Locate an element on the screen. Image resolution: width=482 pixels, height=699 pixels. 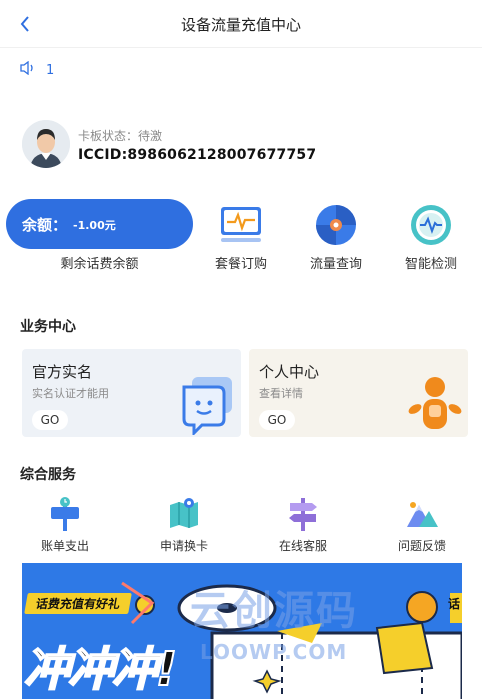
service-label: 申请换卡 is located at coordinates (183, 546).